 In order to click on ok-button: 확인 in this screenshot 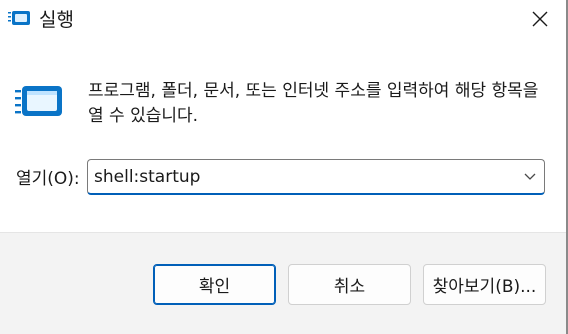, I will do `click(214, 284)`.